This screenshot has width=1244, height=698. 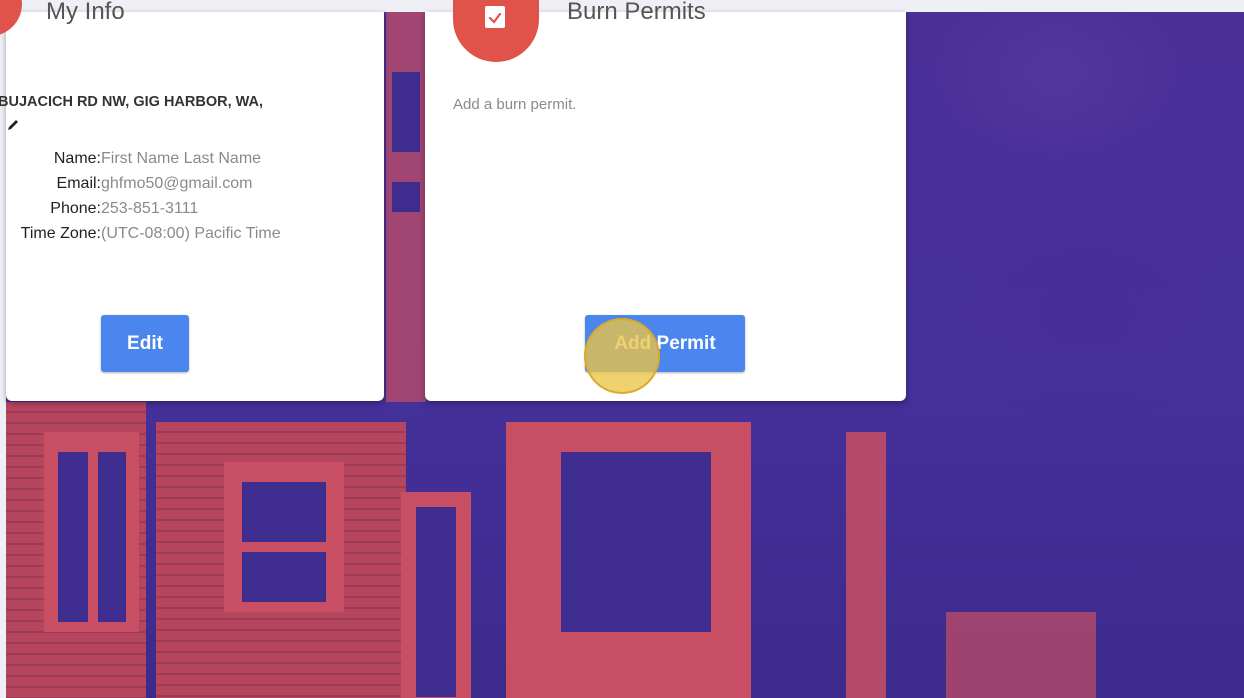 What do you see at coordinates (636, 12) in the screenshot?
I see `burn-permits-title: Burn Permits` at bounding box center [636, 12].